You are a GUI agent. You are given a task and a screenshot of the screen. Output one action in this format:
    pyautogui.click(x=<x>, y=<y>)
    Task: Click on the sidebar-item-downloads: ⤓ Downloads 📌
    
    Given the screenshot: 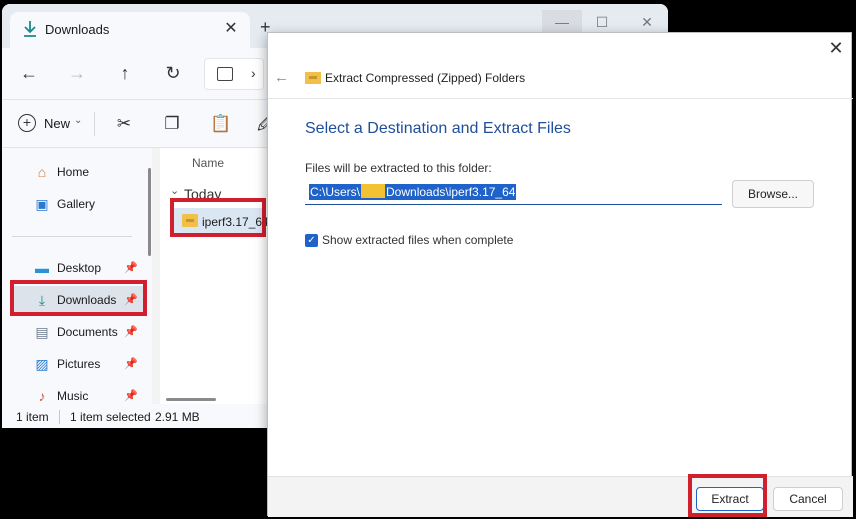 What is the action you would take?
    pyautogui.click(x=78, y=300)
    